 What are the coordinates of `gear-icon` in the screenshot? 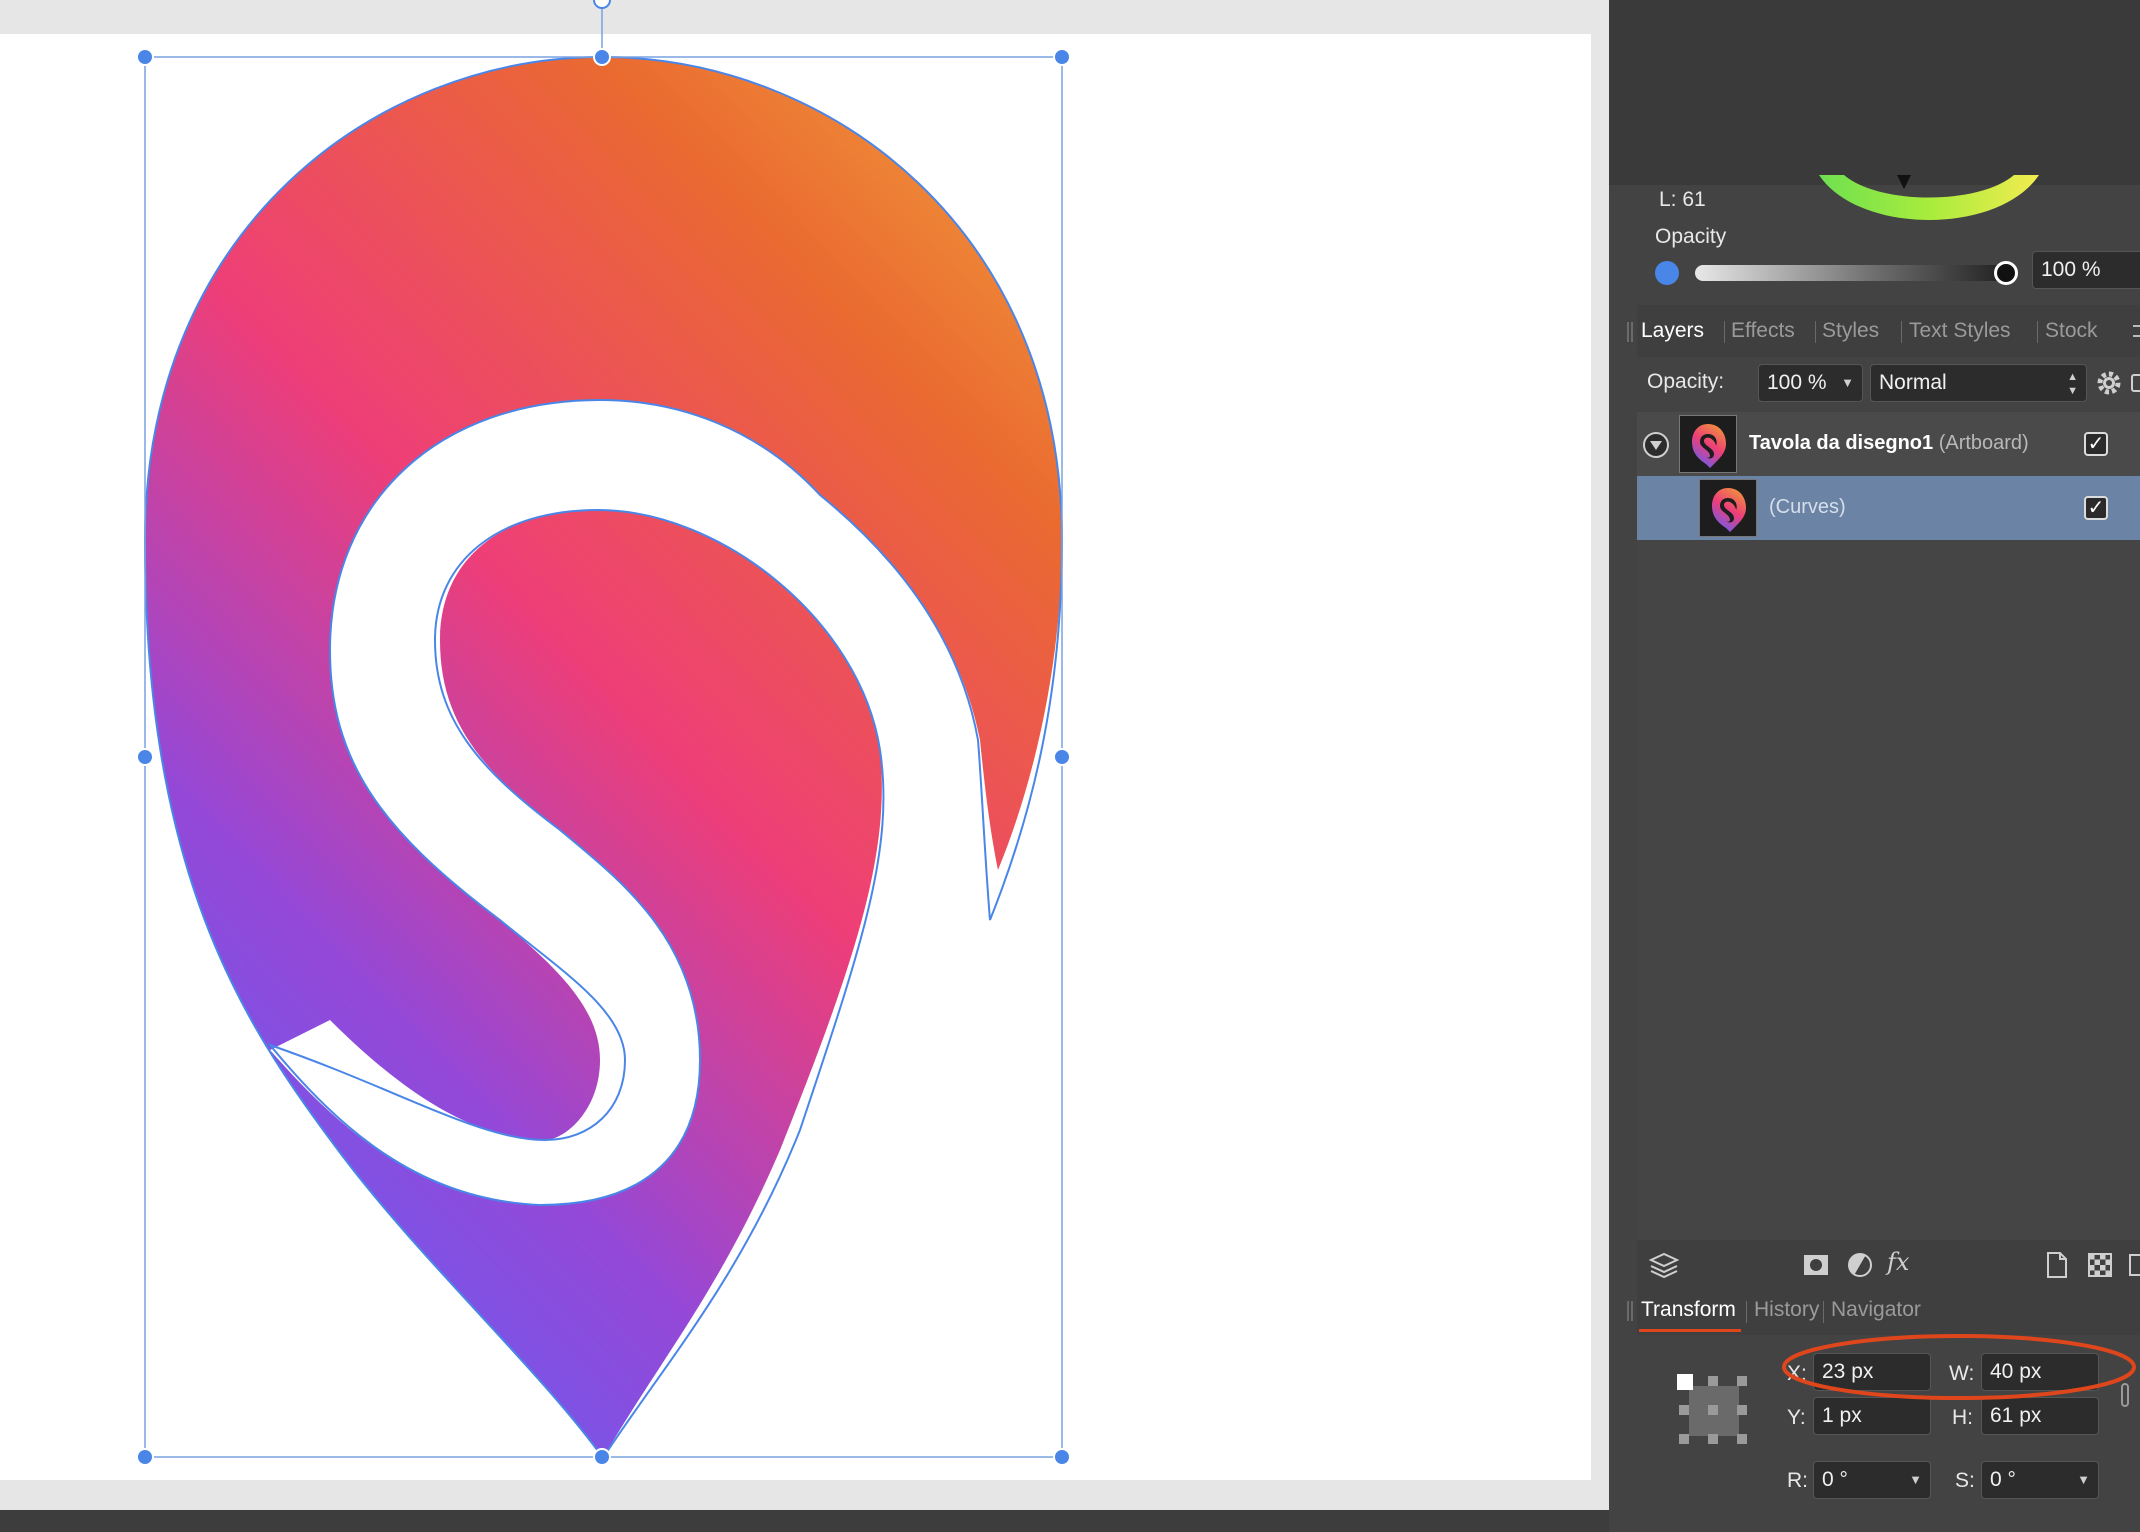 It's located at (2109, 383).